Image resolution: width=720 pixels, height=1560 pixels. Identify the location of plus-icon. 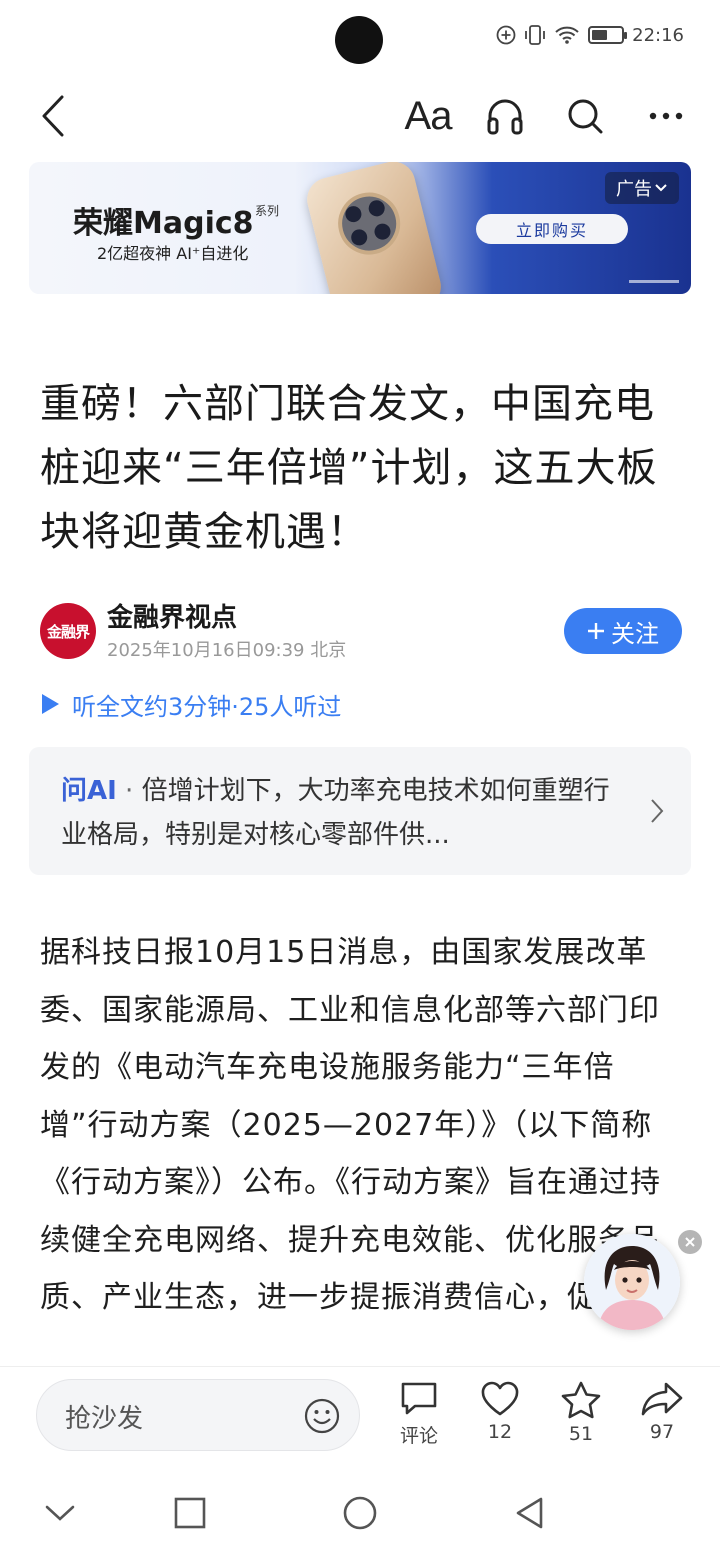
(596, 631).